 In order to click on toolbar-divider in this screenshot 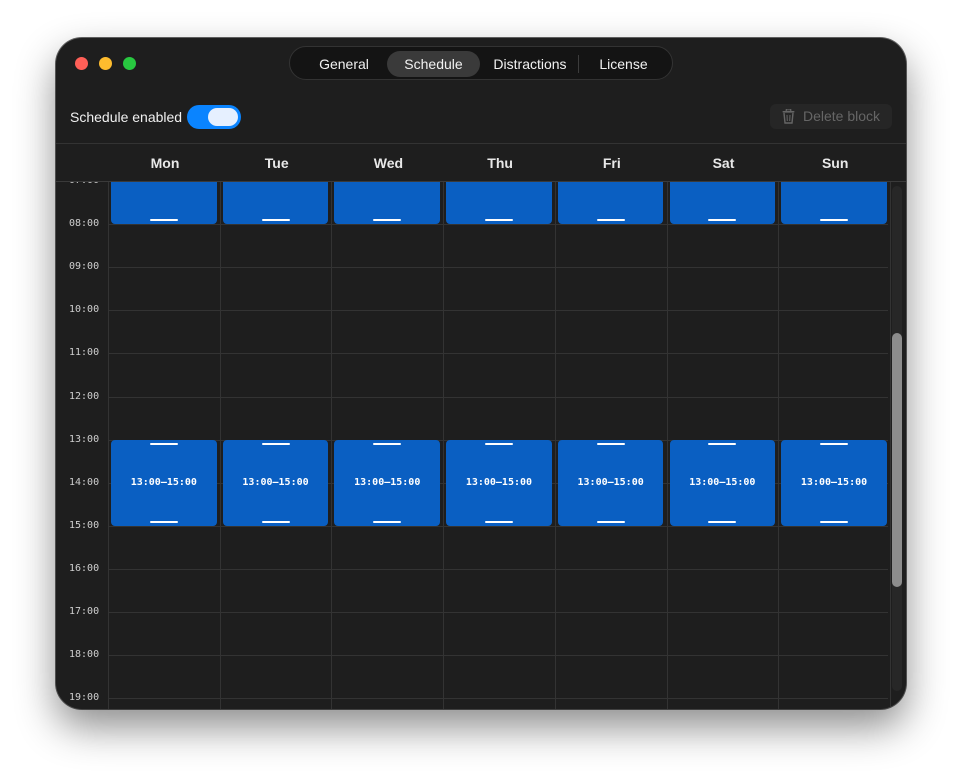, I will do `click(481, 143)`.